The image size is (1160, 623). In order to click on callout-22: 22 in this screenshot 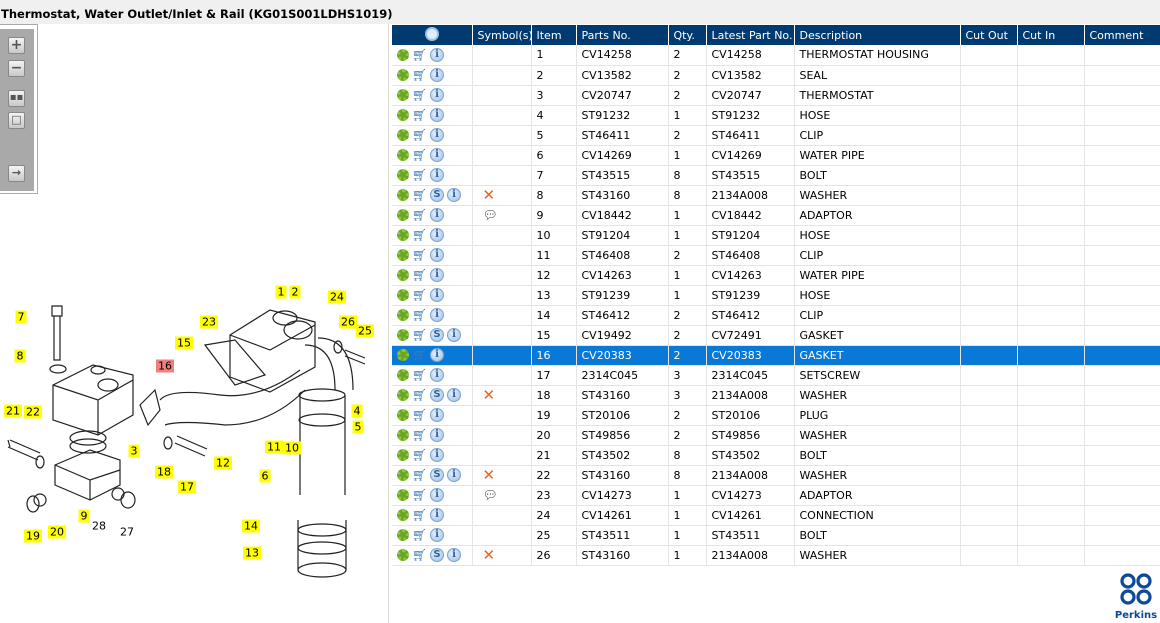, I will do `click(33, 412)`.